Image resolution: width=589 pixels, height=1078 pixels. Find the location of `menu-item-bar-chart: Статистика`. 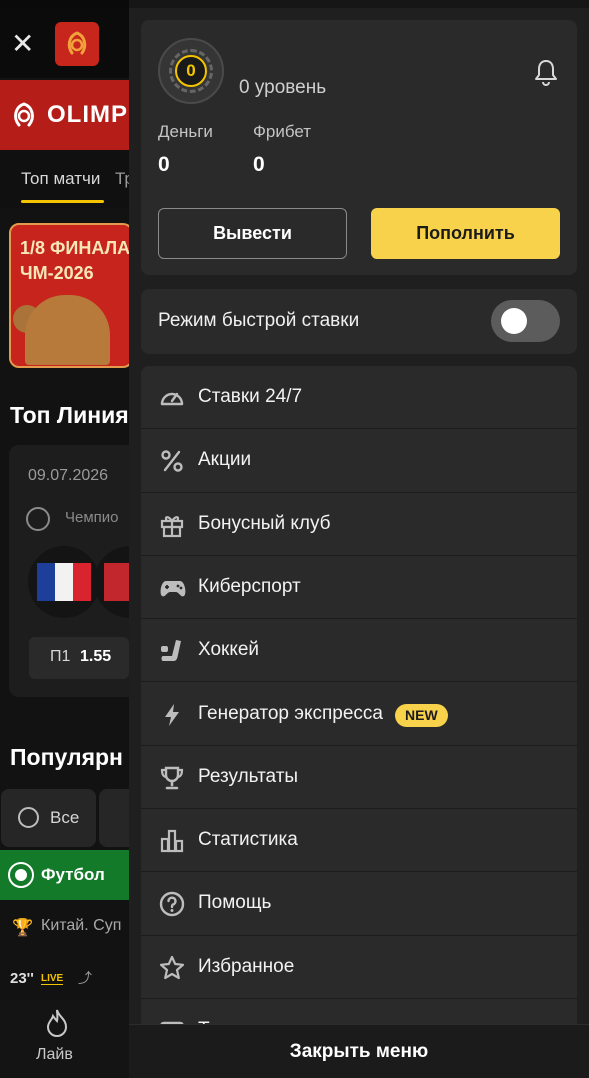

menu-item-bar-chart: Статистика is located at coordinates (359, 841).